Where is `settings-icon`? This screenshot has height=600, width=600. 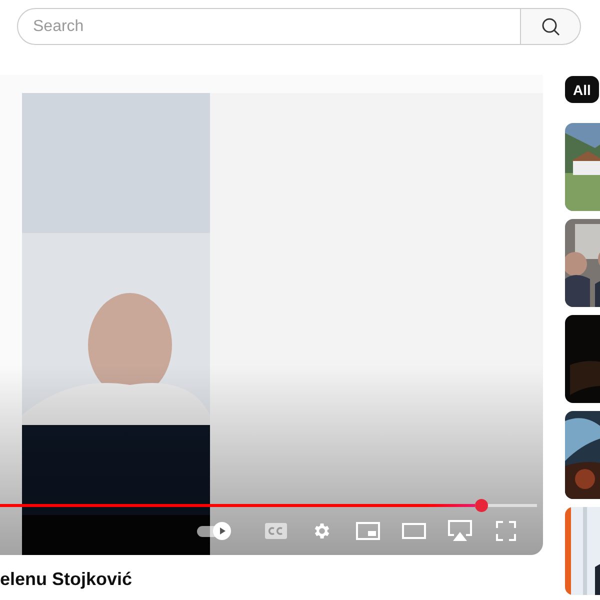 settings-icon is located at coordinates (322, 531).